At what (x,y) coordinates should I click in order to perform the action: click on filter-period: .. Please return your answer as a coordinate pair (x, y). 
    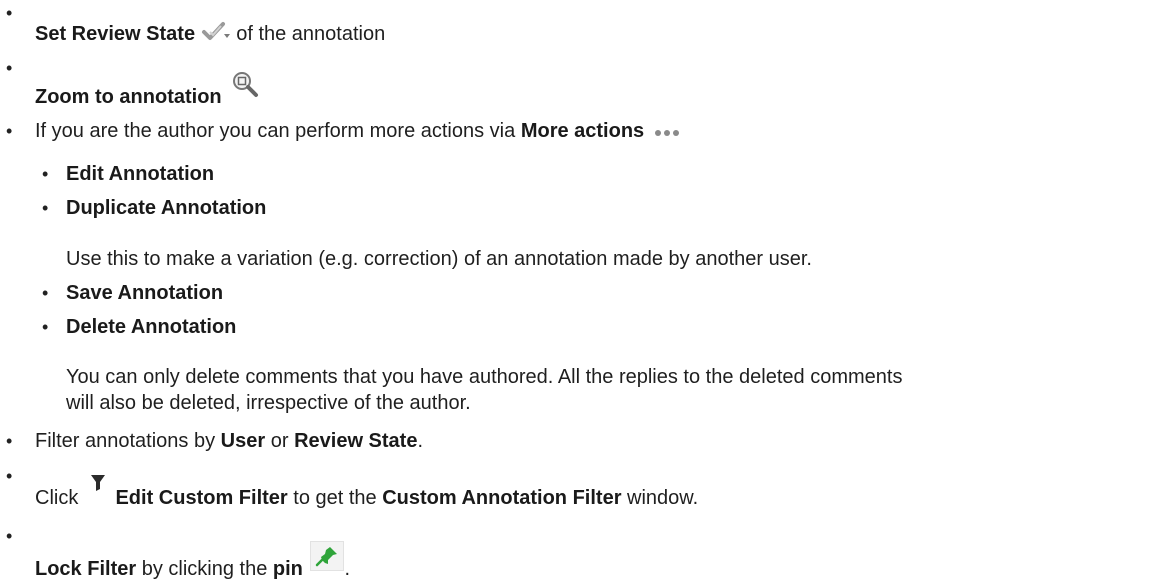
    Looking at the image, I should click on (420, 441).